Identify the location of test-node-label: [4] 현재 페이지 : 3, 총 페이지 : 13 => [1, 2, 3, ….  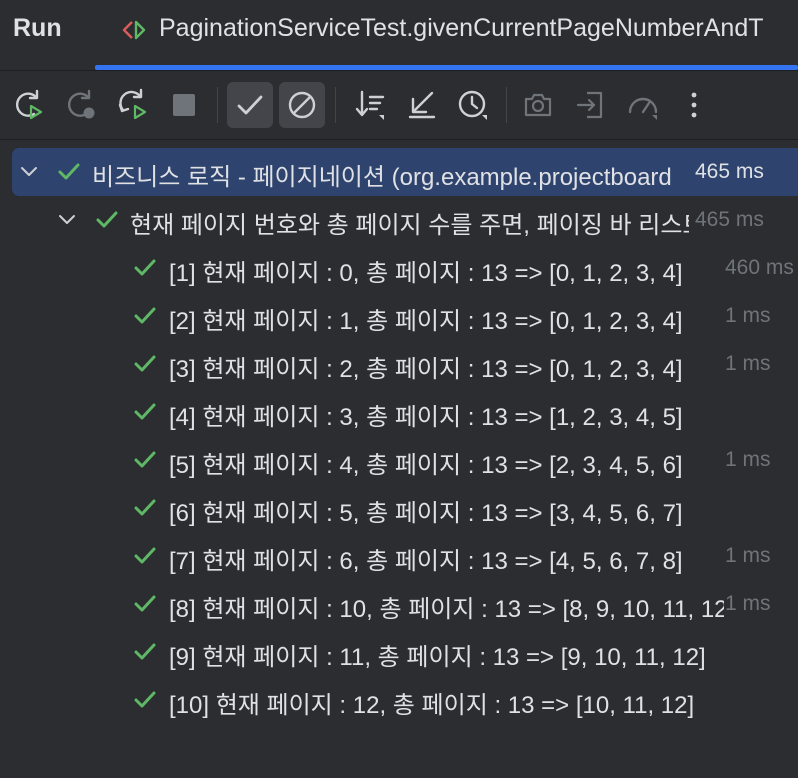
(426, 417).